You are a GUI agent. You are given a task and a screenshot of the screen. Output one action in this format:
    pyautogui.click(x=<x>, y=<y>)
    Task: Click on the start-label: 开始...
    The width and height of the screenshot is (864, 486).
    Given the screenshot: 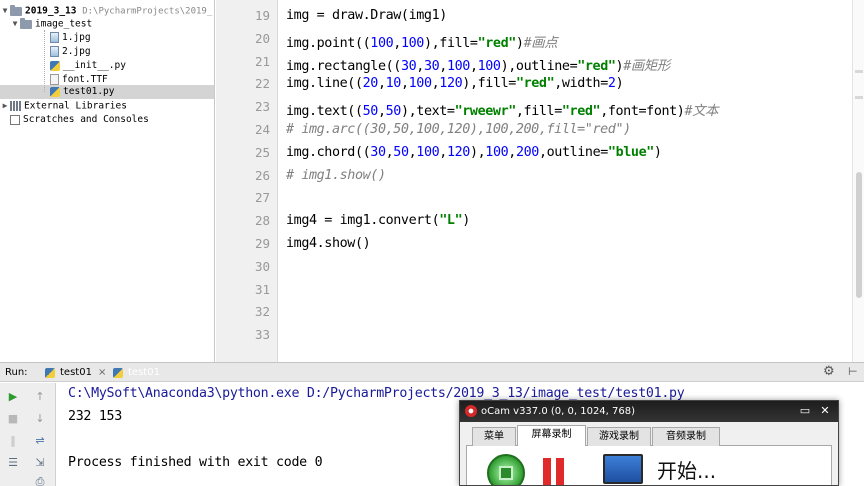 What is the action you would take?
    pyautogui.click(x=686, y=469)
    